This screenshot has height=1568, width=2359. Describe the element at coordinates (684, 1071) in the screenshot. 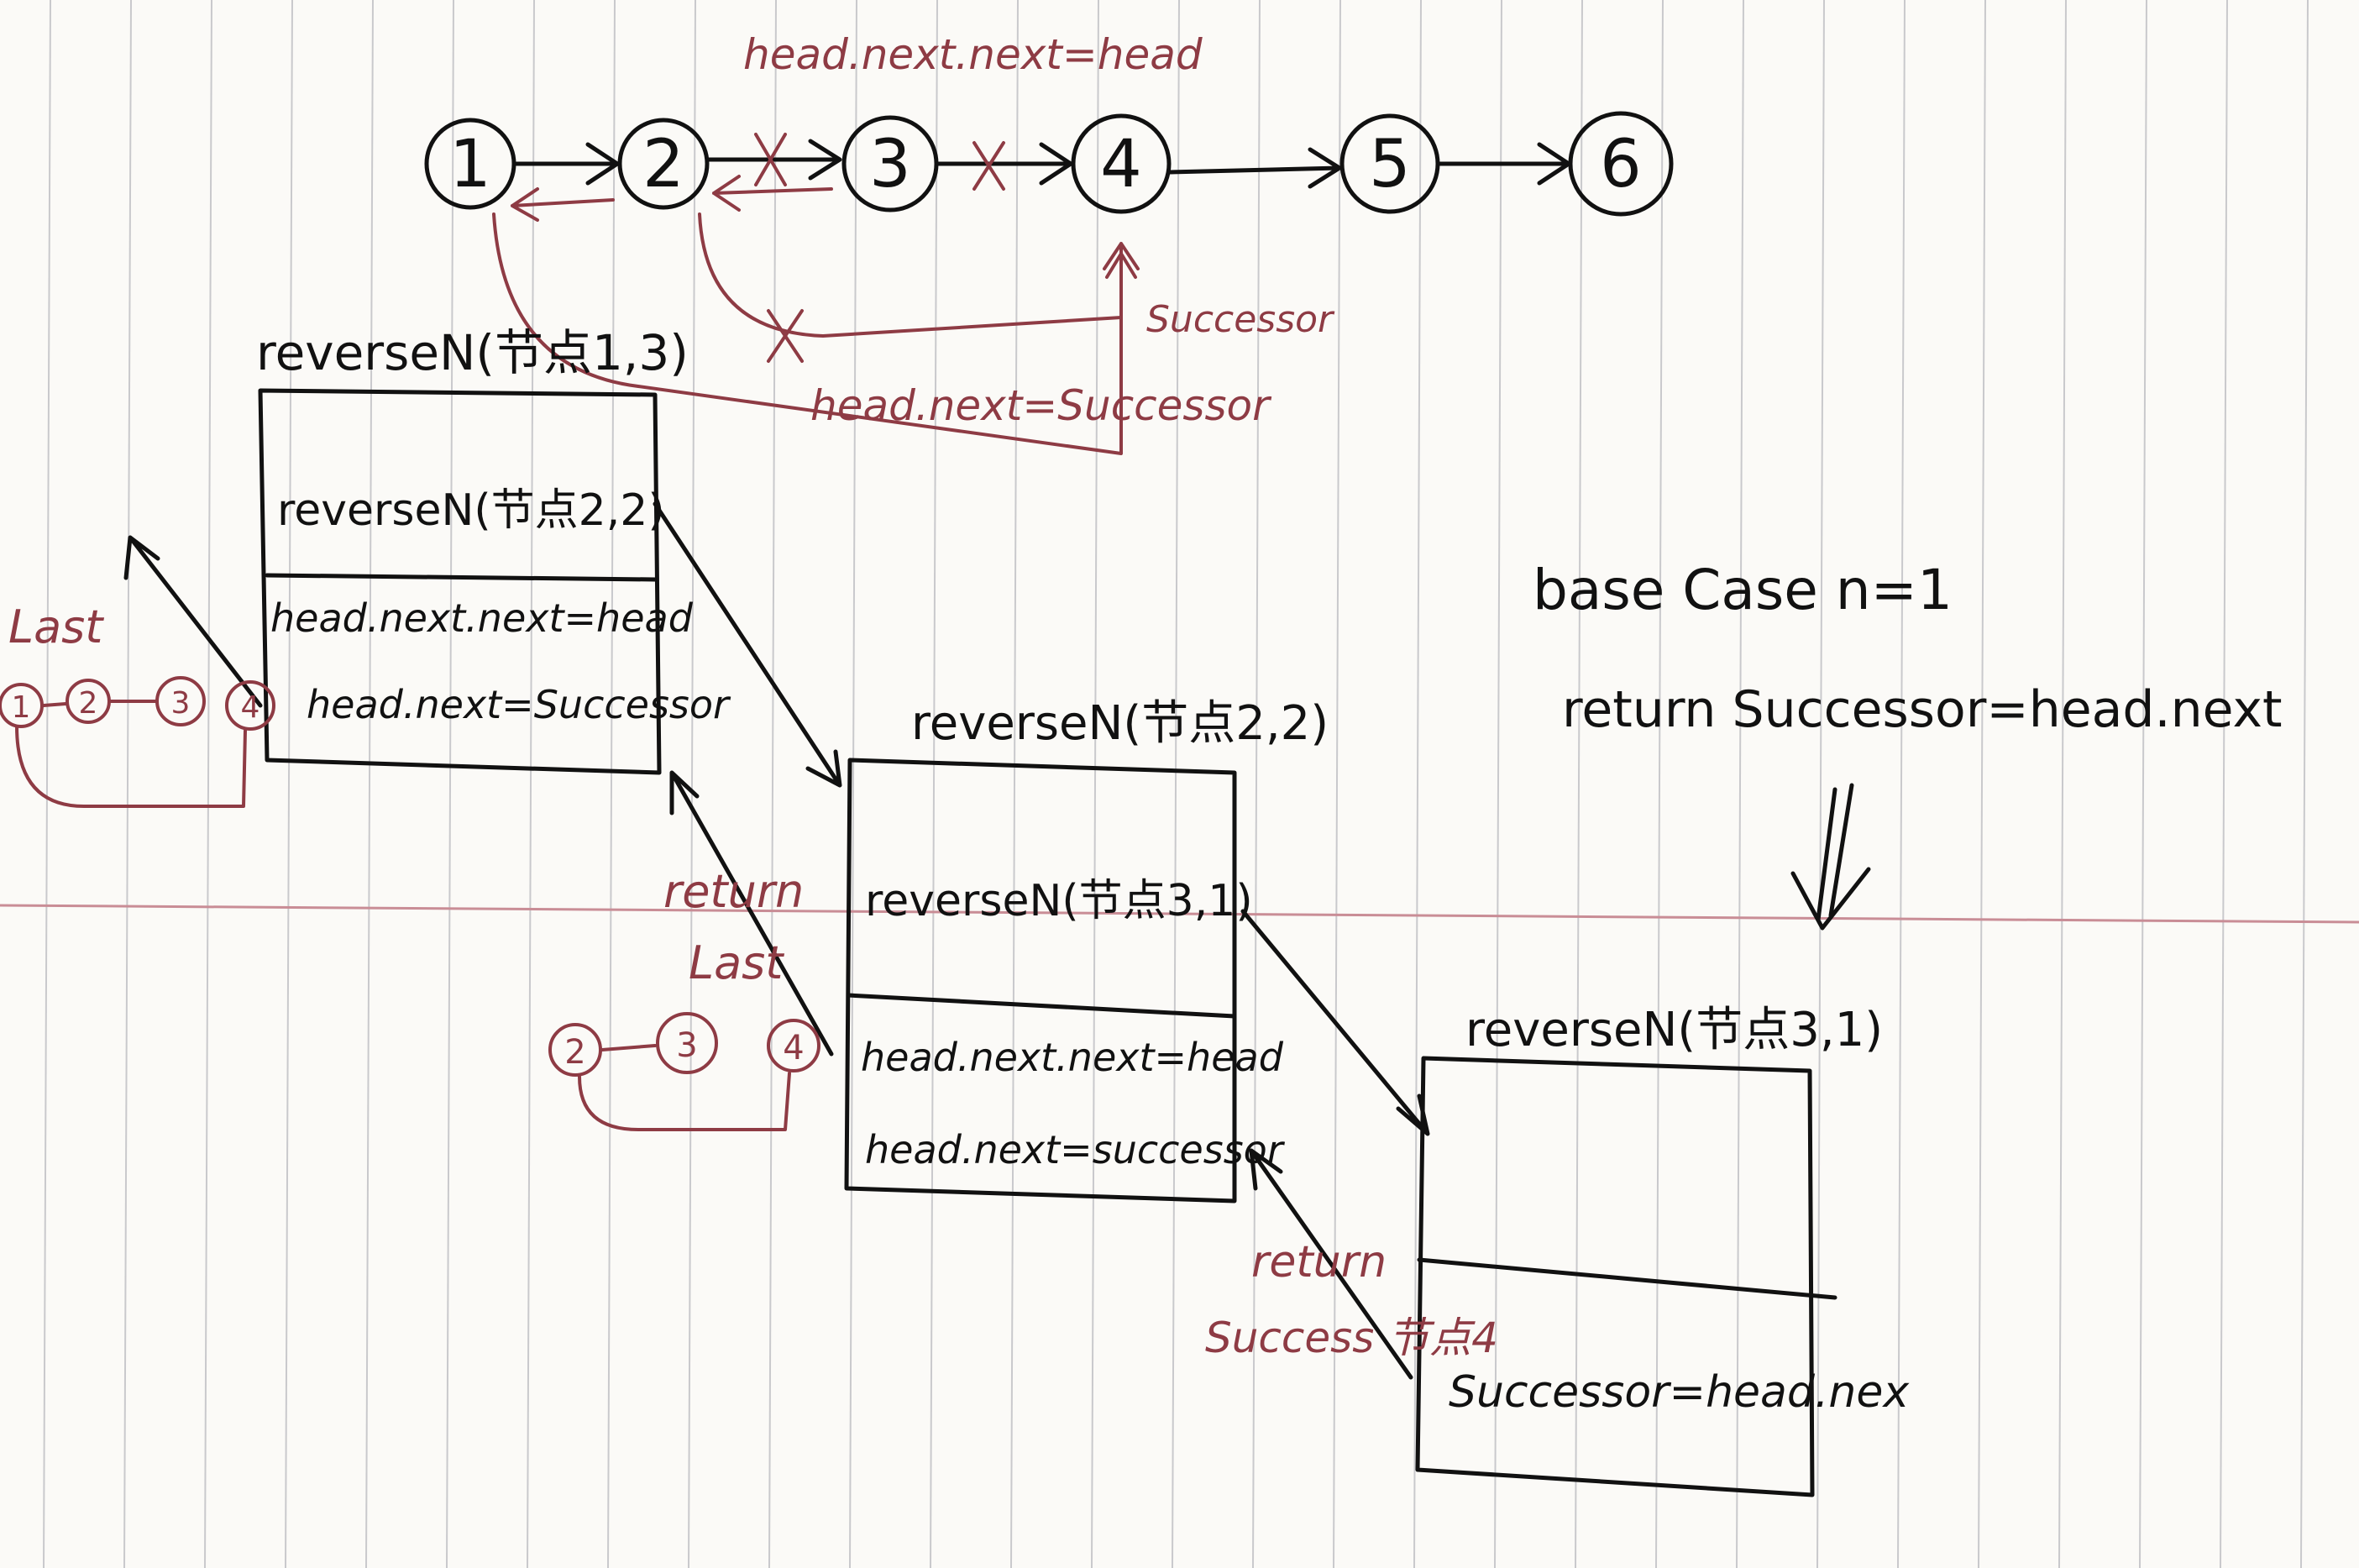

I see `mid-chain: 2 3 4` at that location.